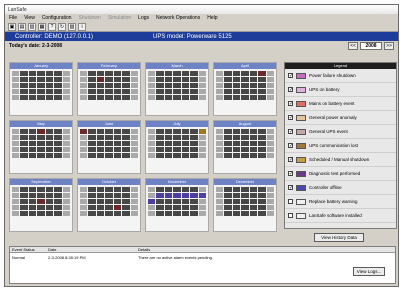  Describe the element at coordinates (371, 46) in the screenshot. I see `year-field: 2008` at that location.